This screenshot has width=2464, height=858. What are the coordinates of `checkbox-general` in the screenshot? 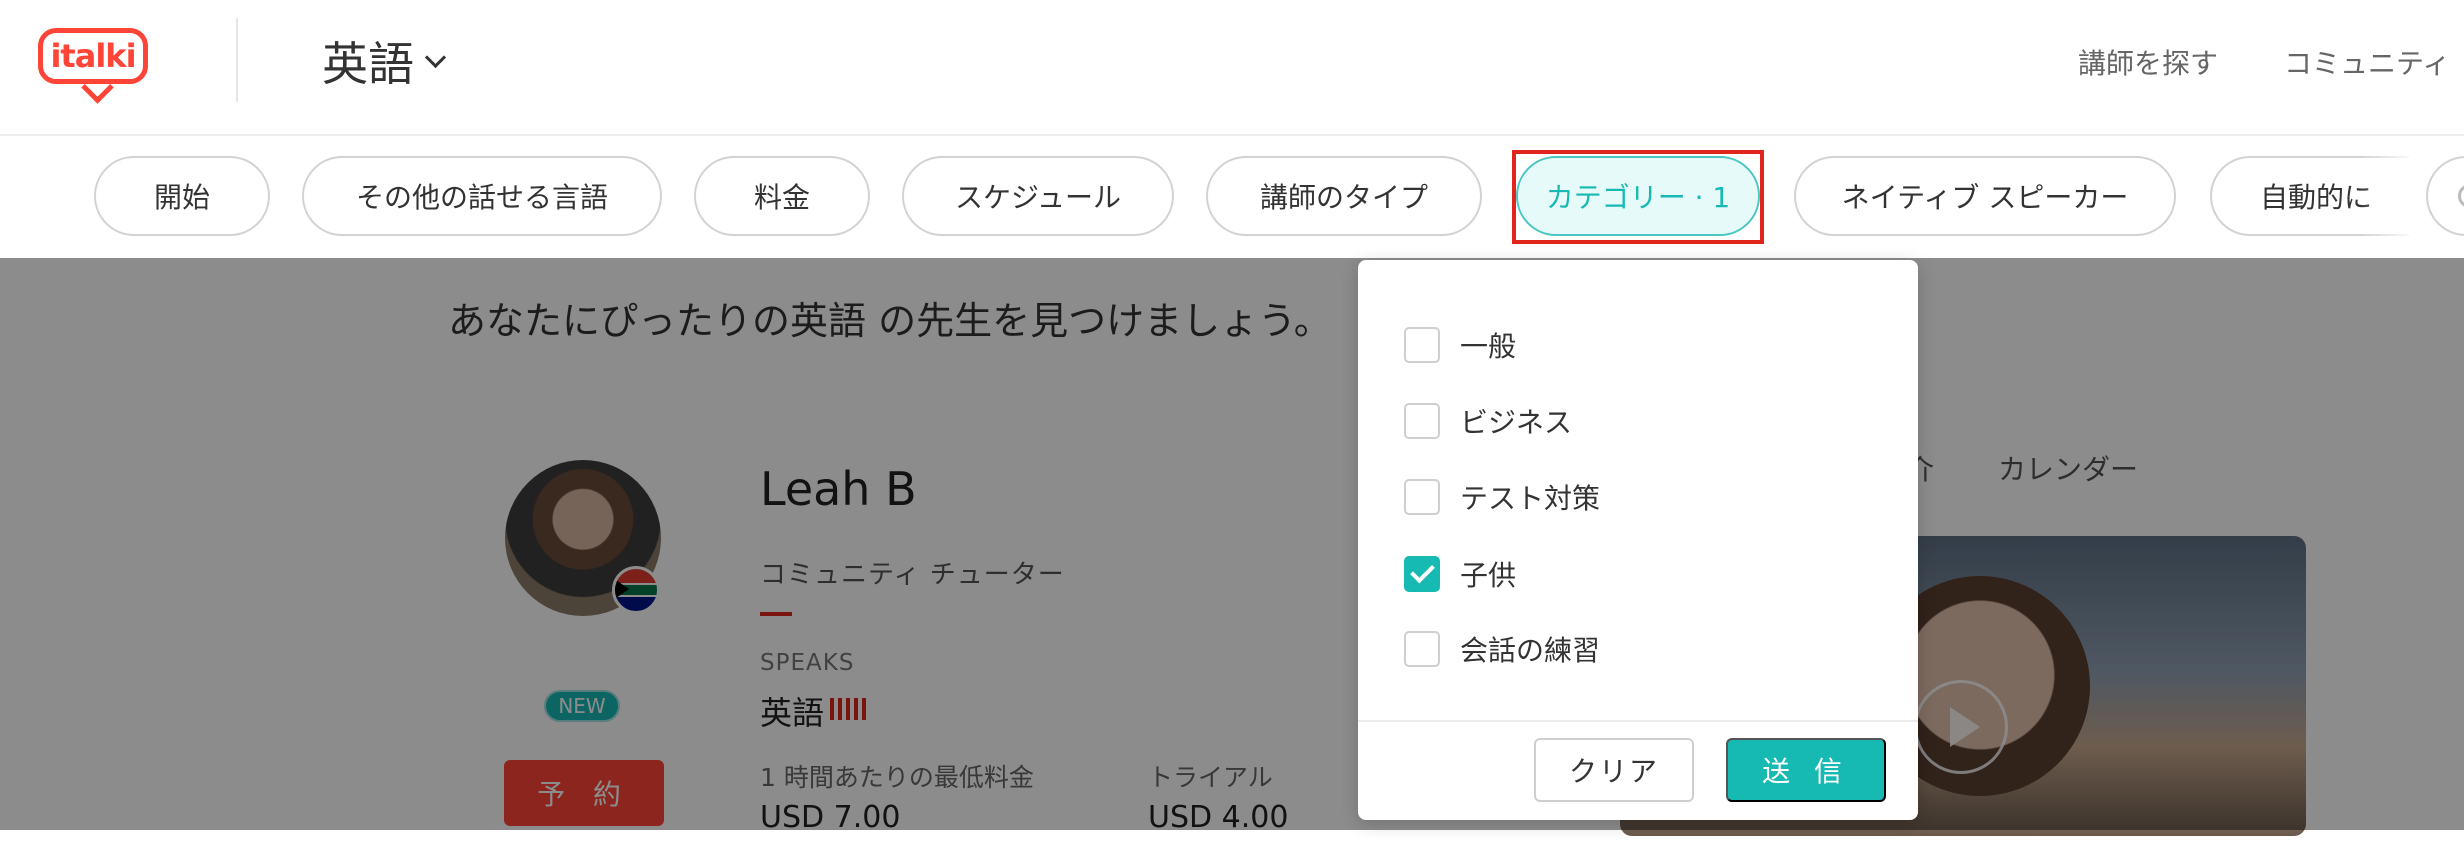 It's located at (1422, 345).